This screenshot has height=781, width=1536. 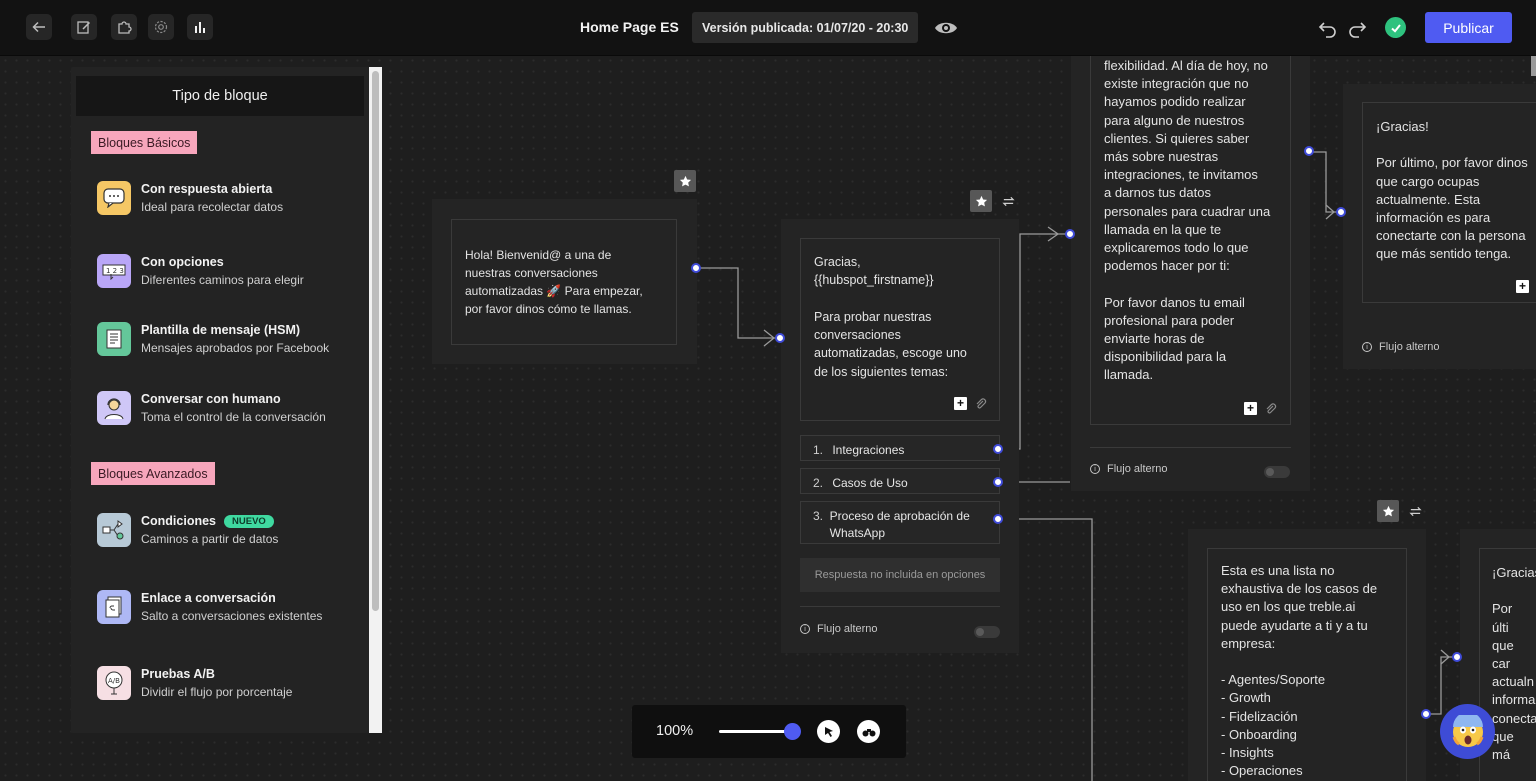 I want to click on option-item: 2. Casos de Uso, so click(x=900, y=481).